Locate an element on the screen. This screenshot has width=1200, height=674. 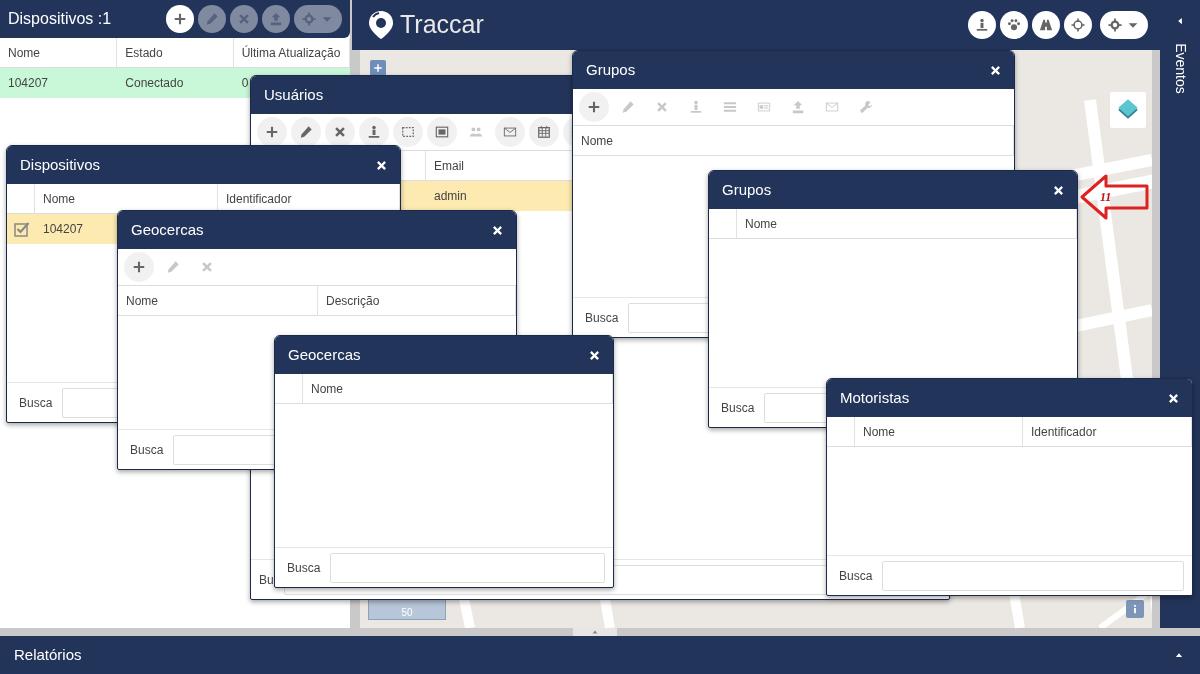
column-header: Estado is located at coordinates (175, 52).